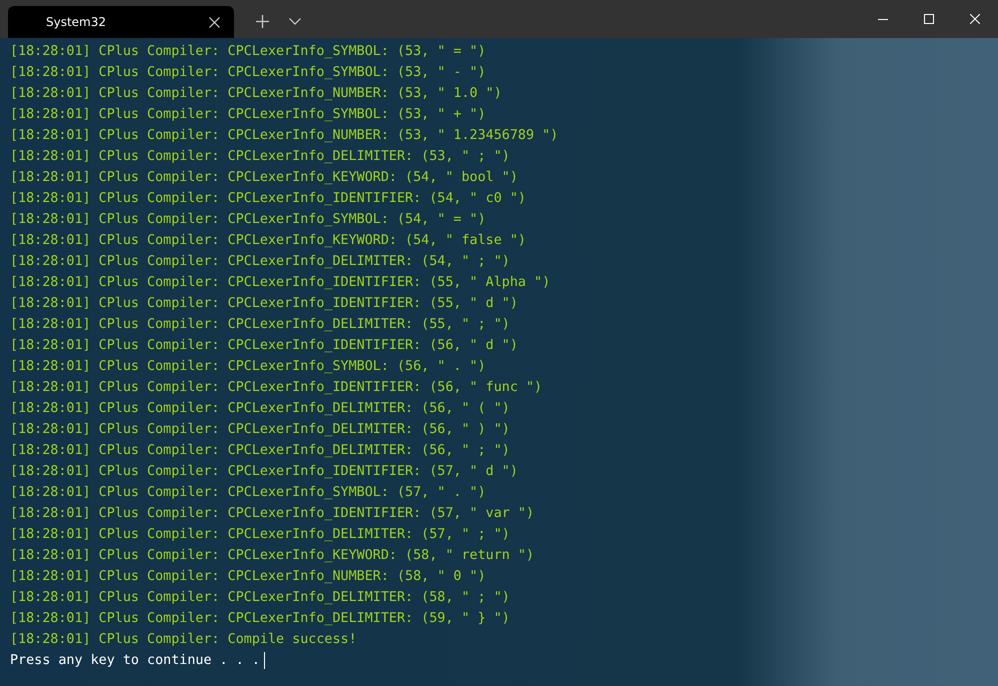  I want to click on log-line: [18:28:01] CPlus Compiler: CPCLexerInfo_IDENTIFIER: (54, " c0 "), so click(268, 199).